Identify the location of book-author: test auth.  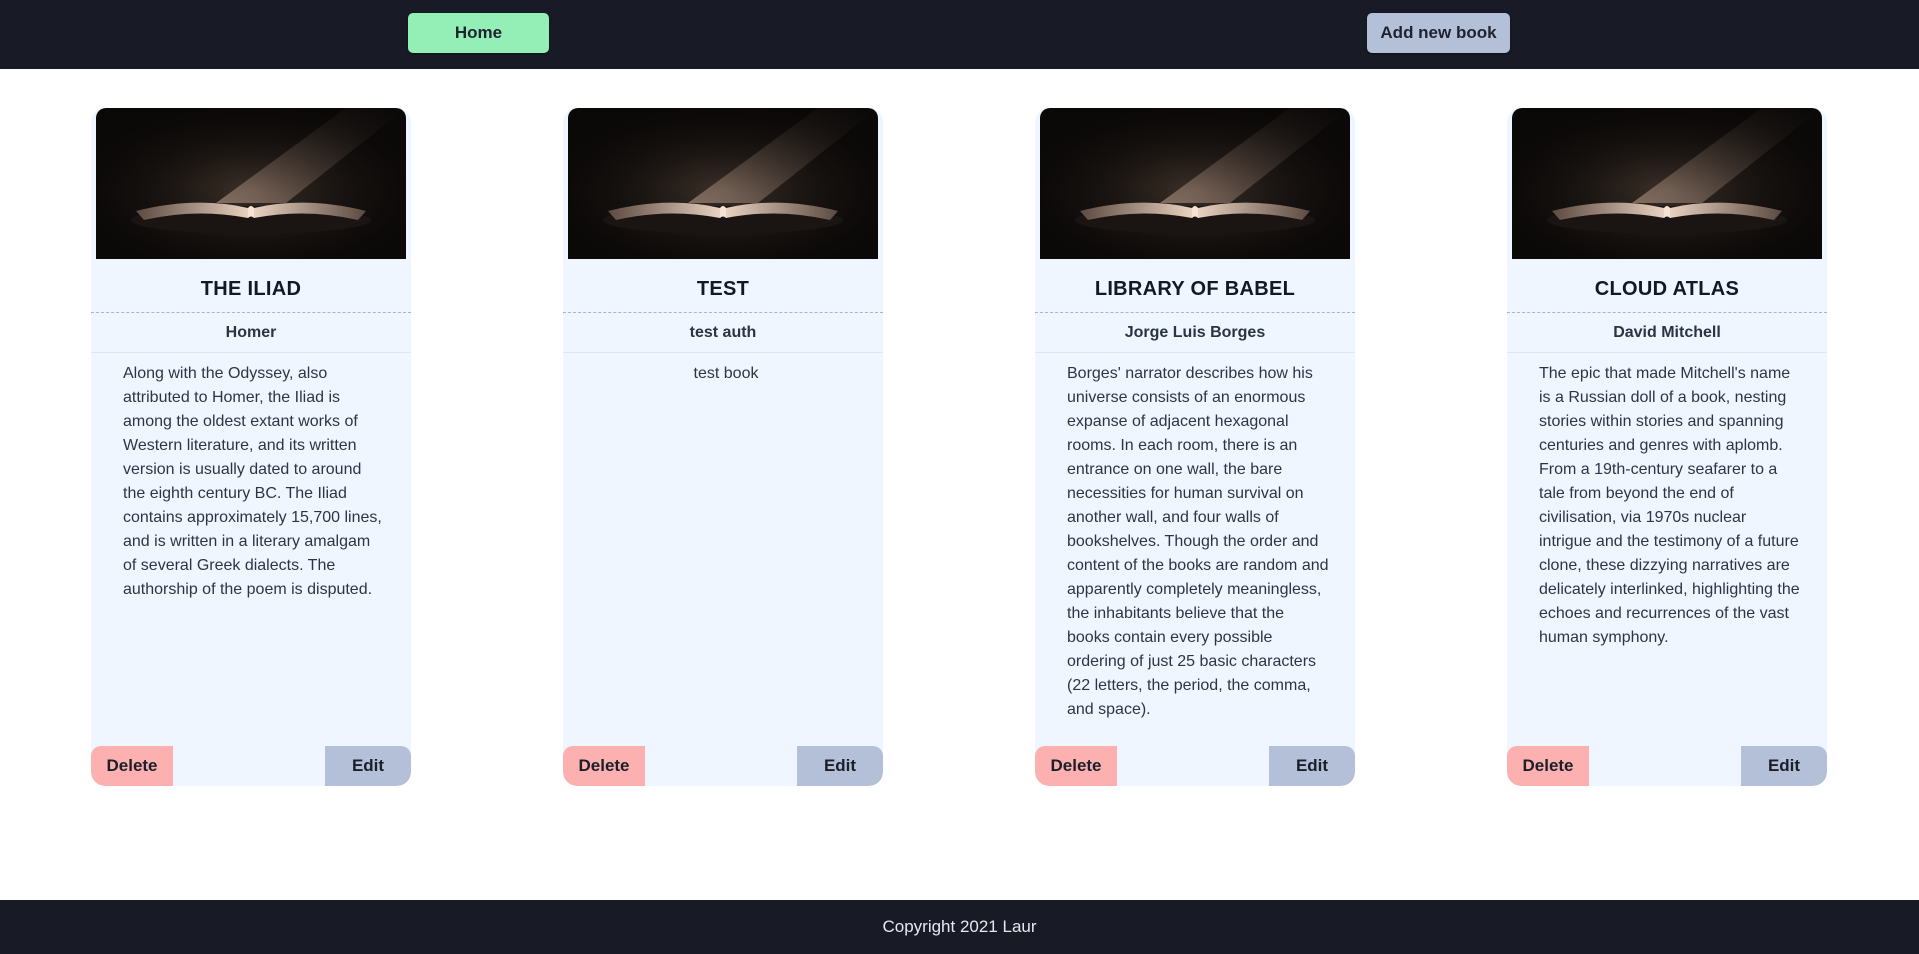
(723, 332).